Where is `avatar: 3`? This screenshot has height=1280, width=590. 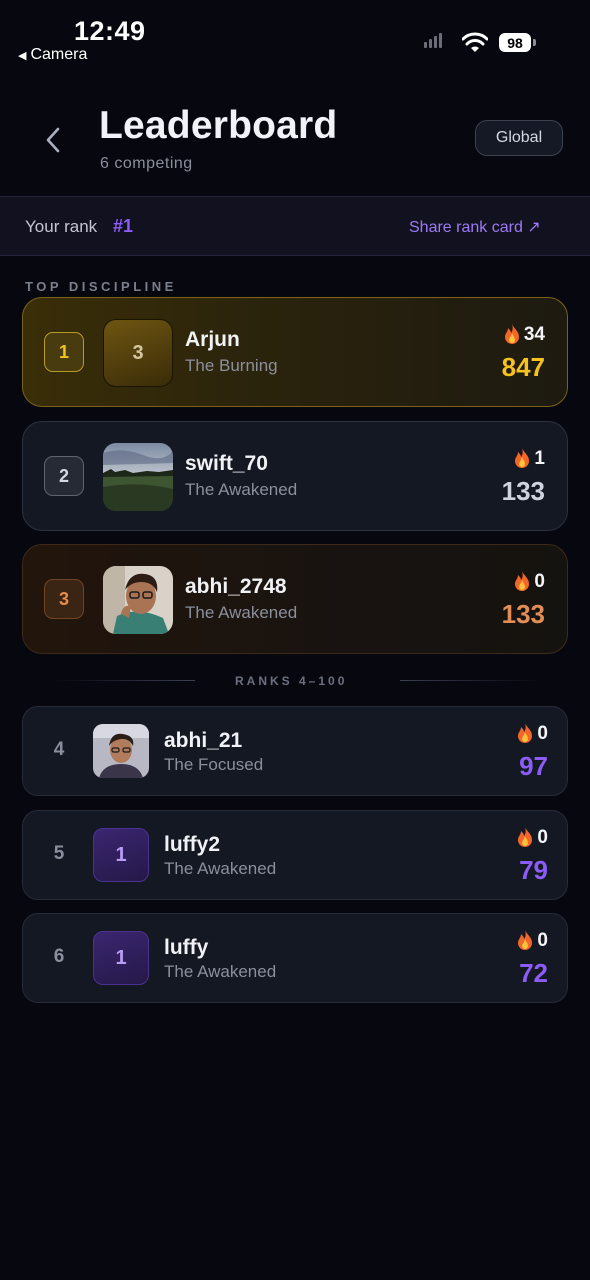
avatar: 3 is located at coordinates (138, 353).